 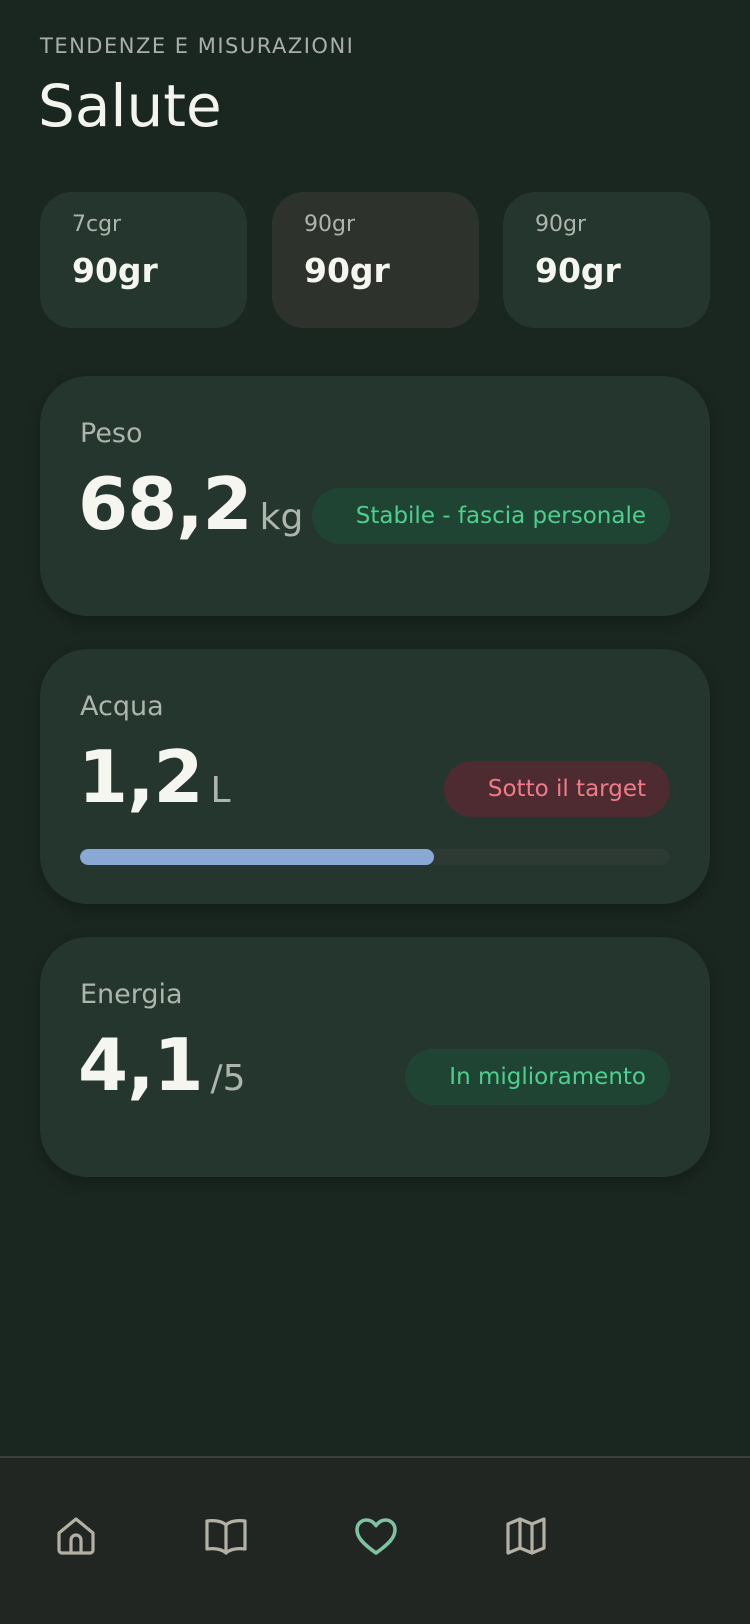 What do you see at coordinates (556, 789) in the screenshot?
I see `status-badge: Sotto il target` at bounding box center [556, 789].